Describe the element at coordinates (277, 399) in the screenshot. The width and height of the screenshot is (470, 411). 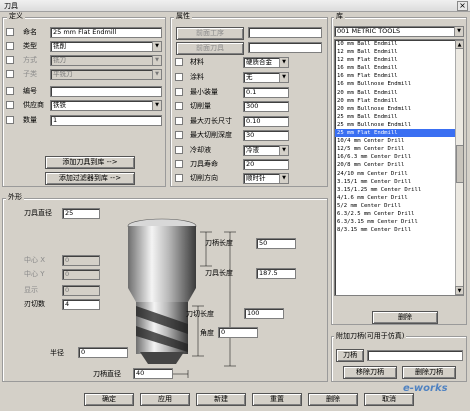
I see `reset-button: 重置` at that location.